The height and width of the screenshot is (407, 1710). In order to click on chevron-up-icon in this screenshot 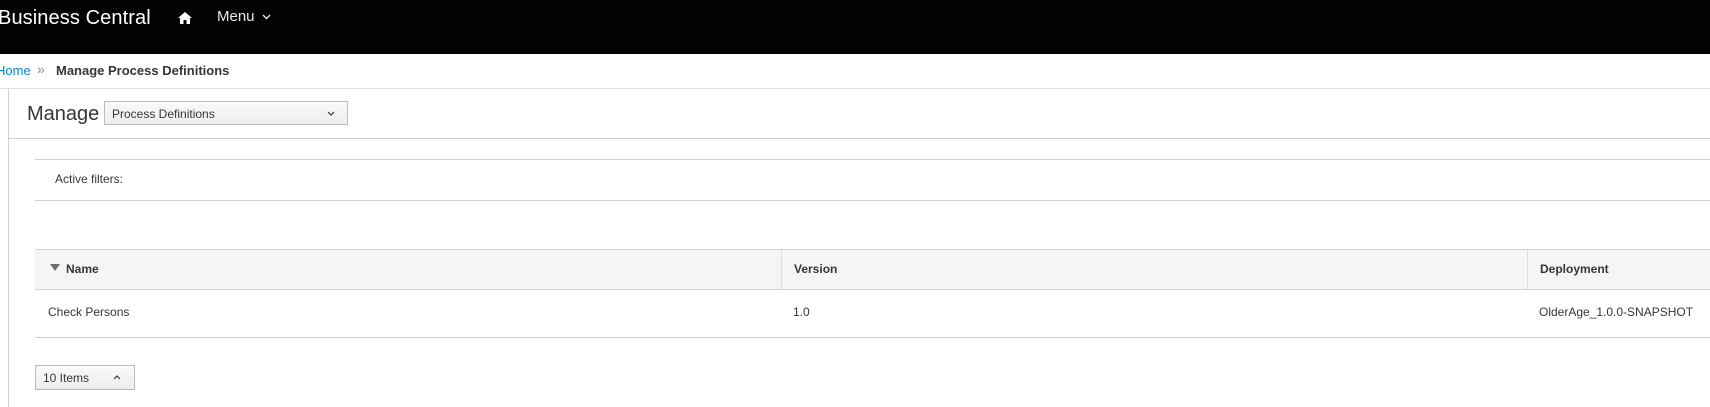, I will do `click(117, 377)`.